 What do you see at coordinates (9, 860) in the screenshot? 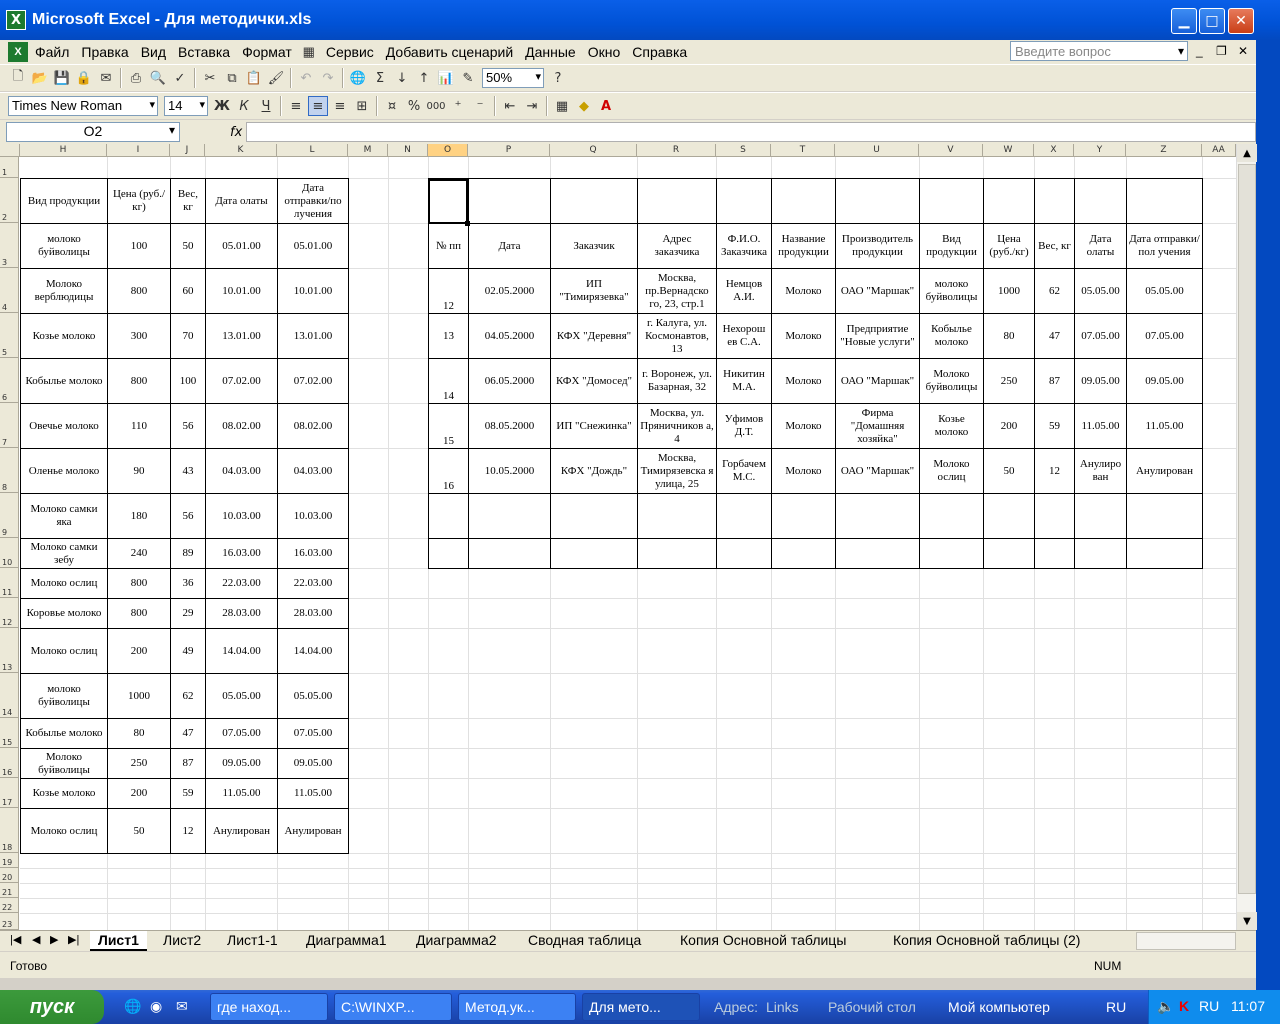
I see `row-header-19: 19` at bounding box center [9, 860].